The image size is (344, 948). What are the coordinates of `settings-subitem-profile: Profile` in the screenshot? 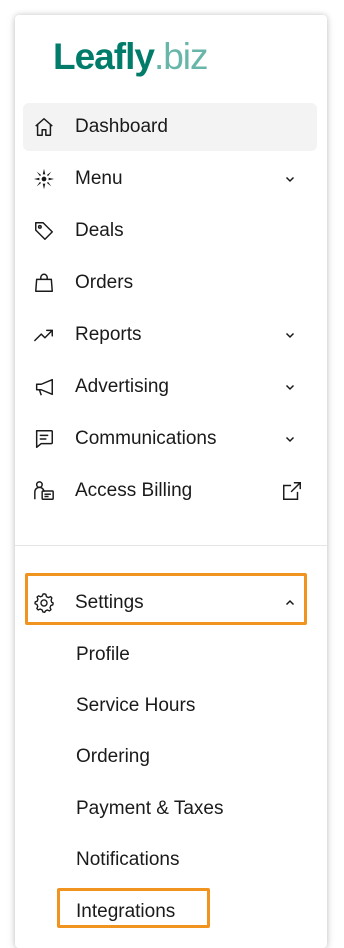 It's located at (103, 655).